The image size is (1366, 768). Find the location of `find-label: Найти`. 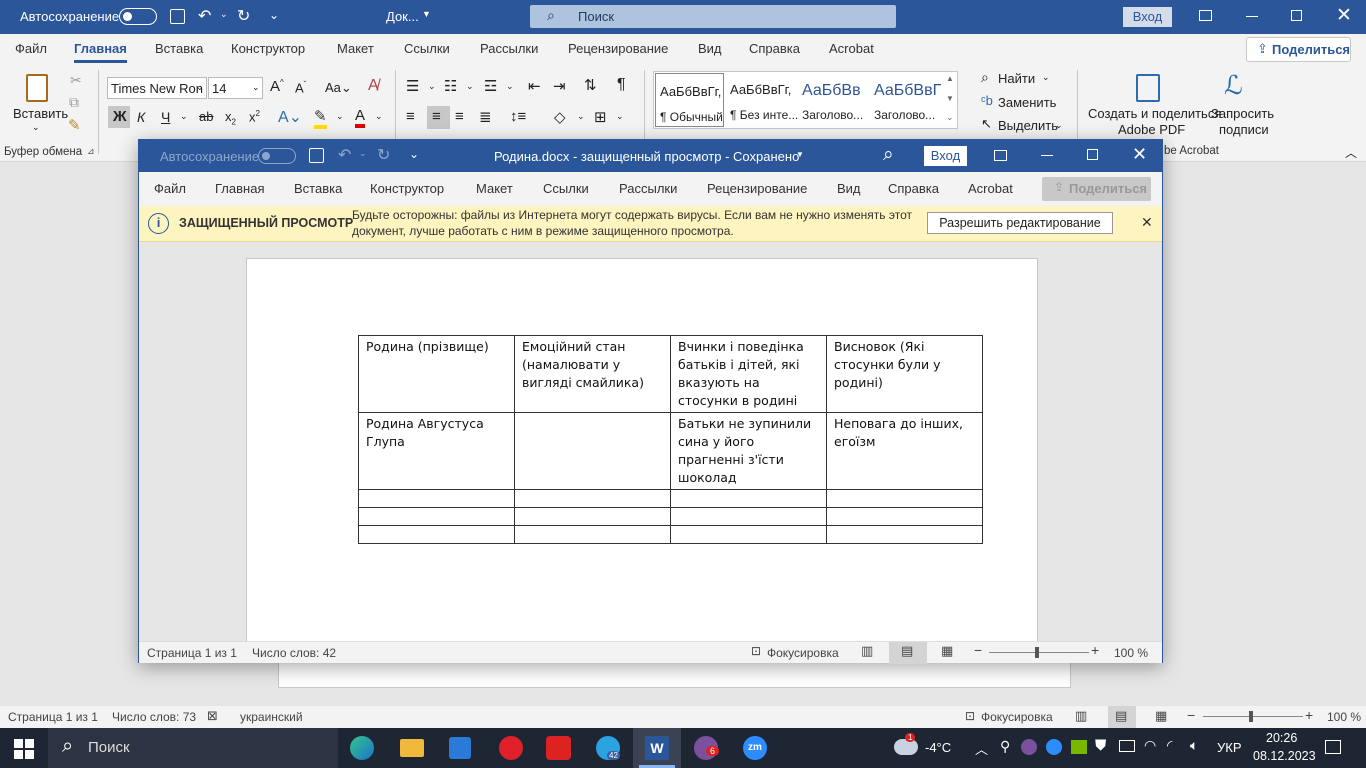

find-label: Найти is located at coordinates (1016, 78).